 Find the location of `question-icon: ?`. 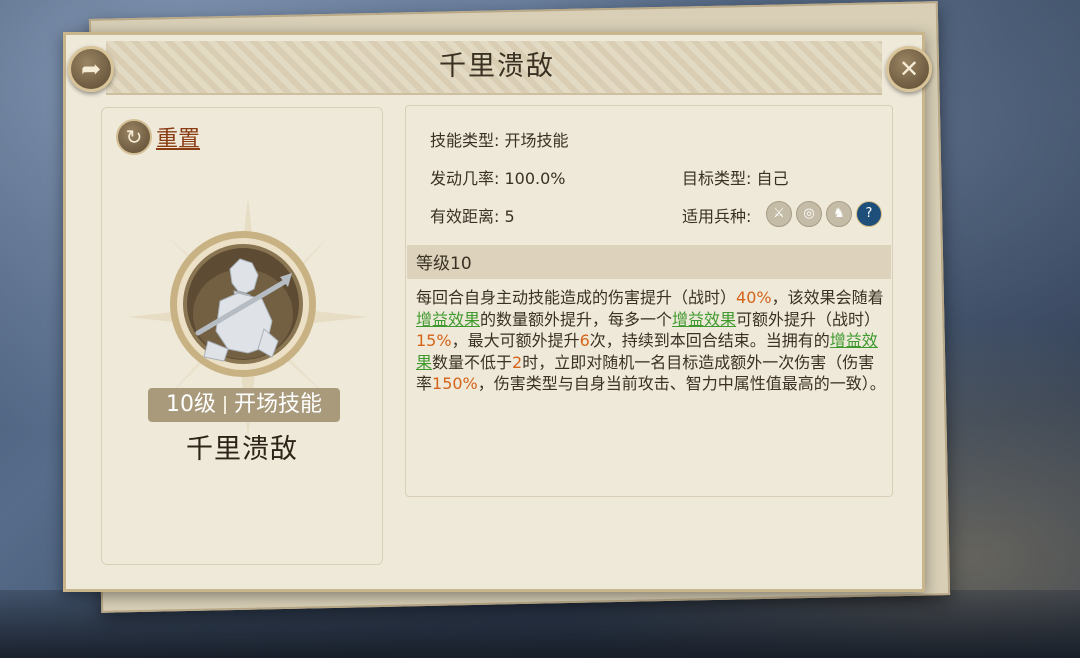

question-icon: ? is located at coordinates (869, 214).